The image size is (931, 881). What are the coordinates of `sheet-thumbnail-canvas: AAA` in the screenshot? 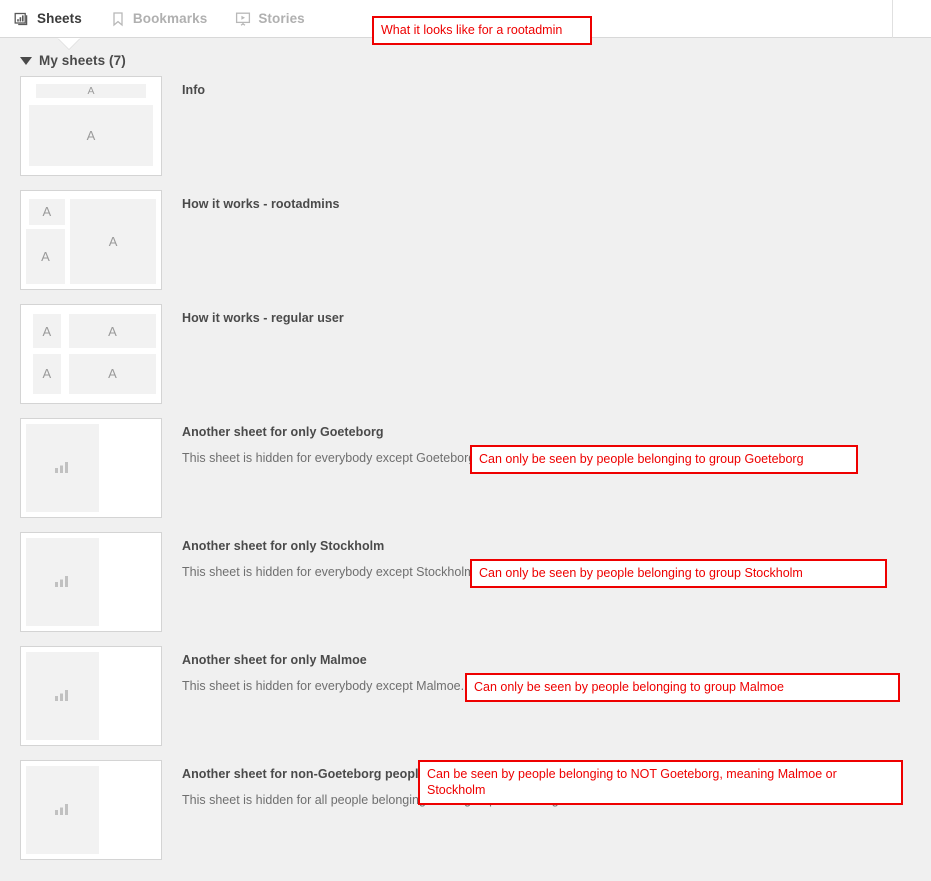 It's located at (91, 240).